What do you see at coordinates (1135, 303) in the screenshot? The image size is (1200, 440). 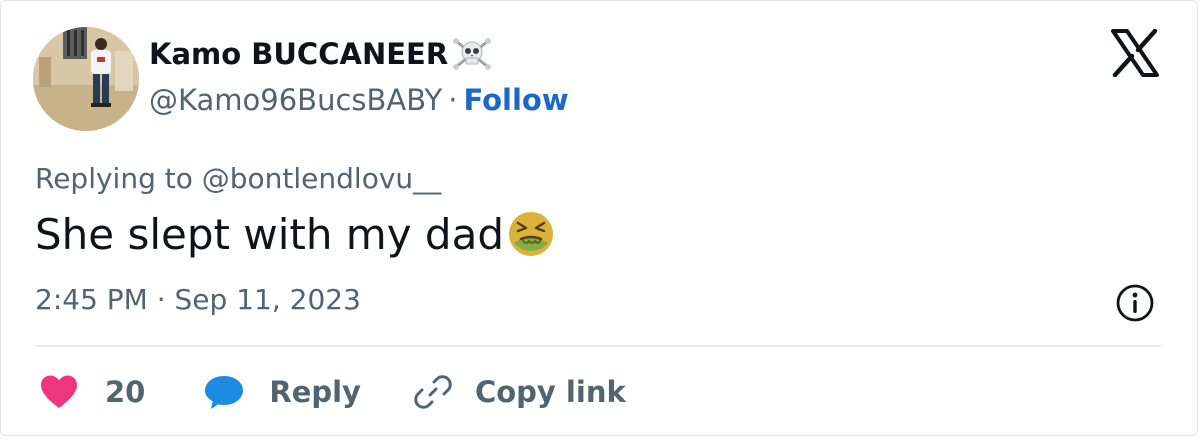 I see `info-icon` at bounding box center [1135, 303].